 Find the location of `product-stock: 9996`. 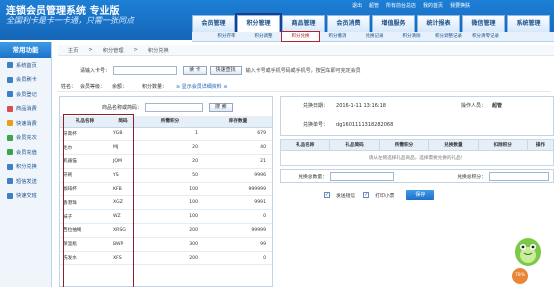

product-stock: 9996 is located at coordinates (238, 175).